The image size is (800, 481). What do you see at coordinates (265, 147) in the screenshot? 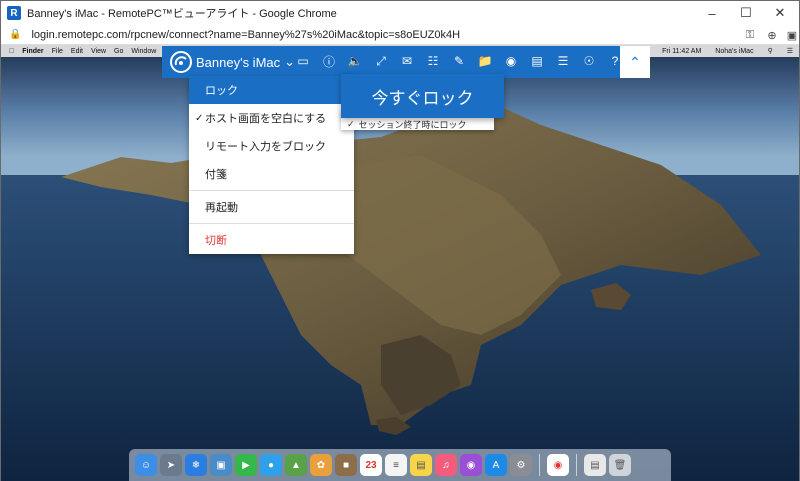
I see `menu-item-label: リモート入力をブロック` at bounding box center [265, 147].